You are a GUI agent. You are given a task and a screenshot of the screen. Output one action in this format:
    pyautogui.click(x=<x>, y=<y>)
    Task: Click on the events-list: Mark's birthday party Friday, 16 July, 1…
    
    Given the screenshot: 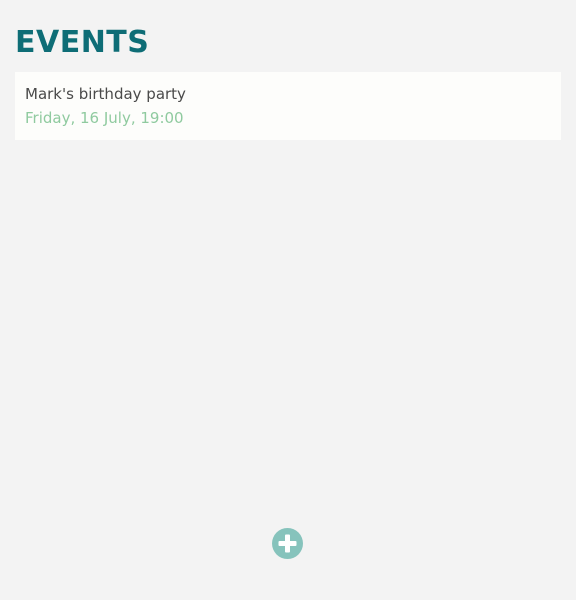 What is the action you would take?
    pyautogui.click(x=288, y=106)
    